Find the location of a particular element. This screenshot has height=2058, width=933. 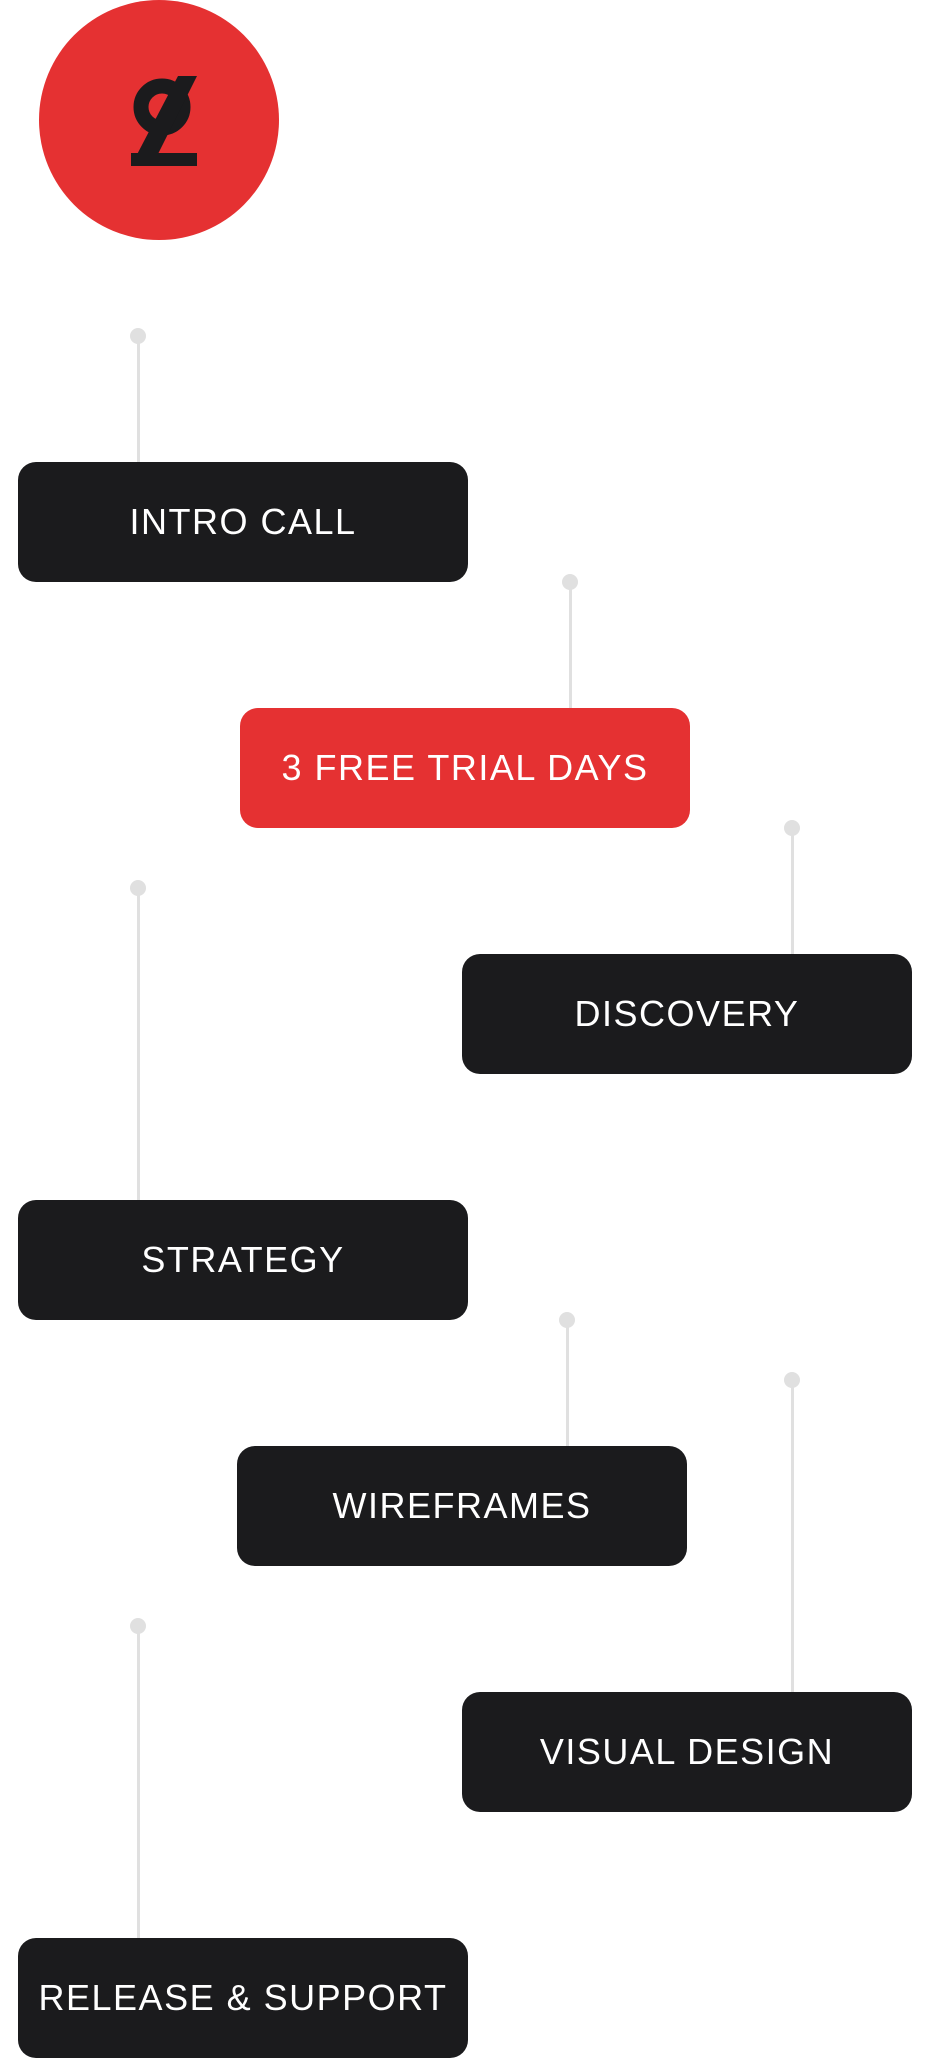

step-label: STRATEGY is located at coordinates (243, 1259).